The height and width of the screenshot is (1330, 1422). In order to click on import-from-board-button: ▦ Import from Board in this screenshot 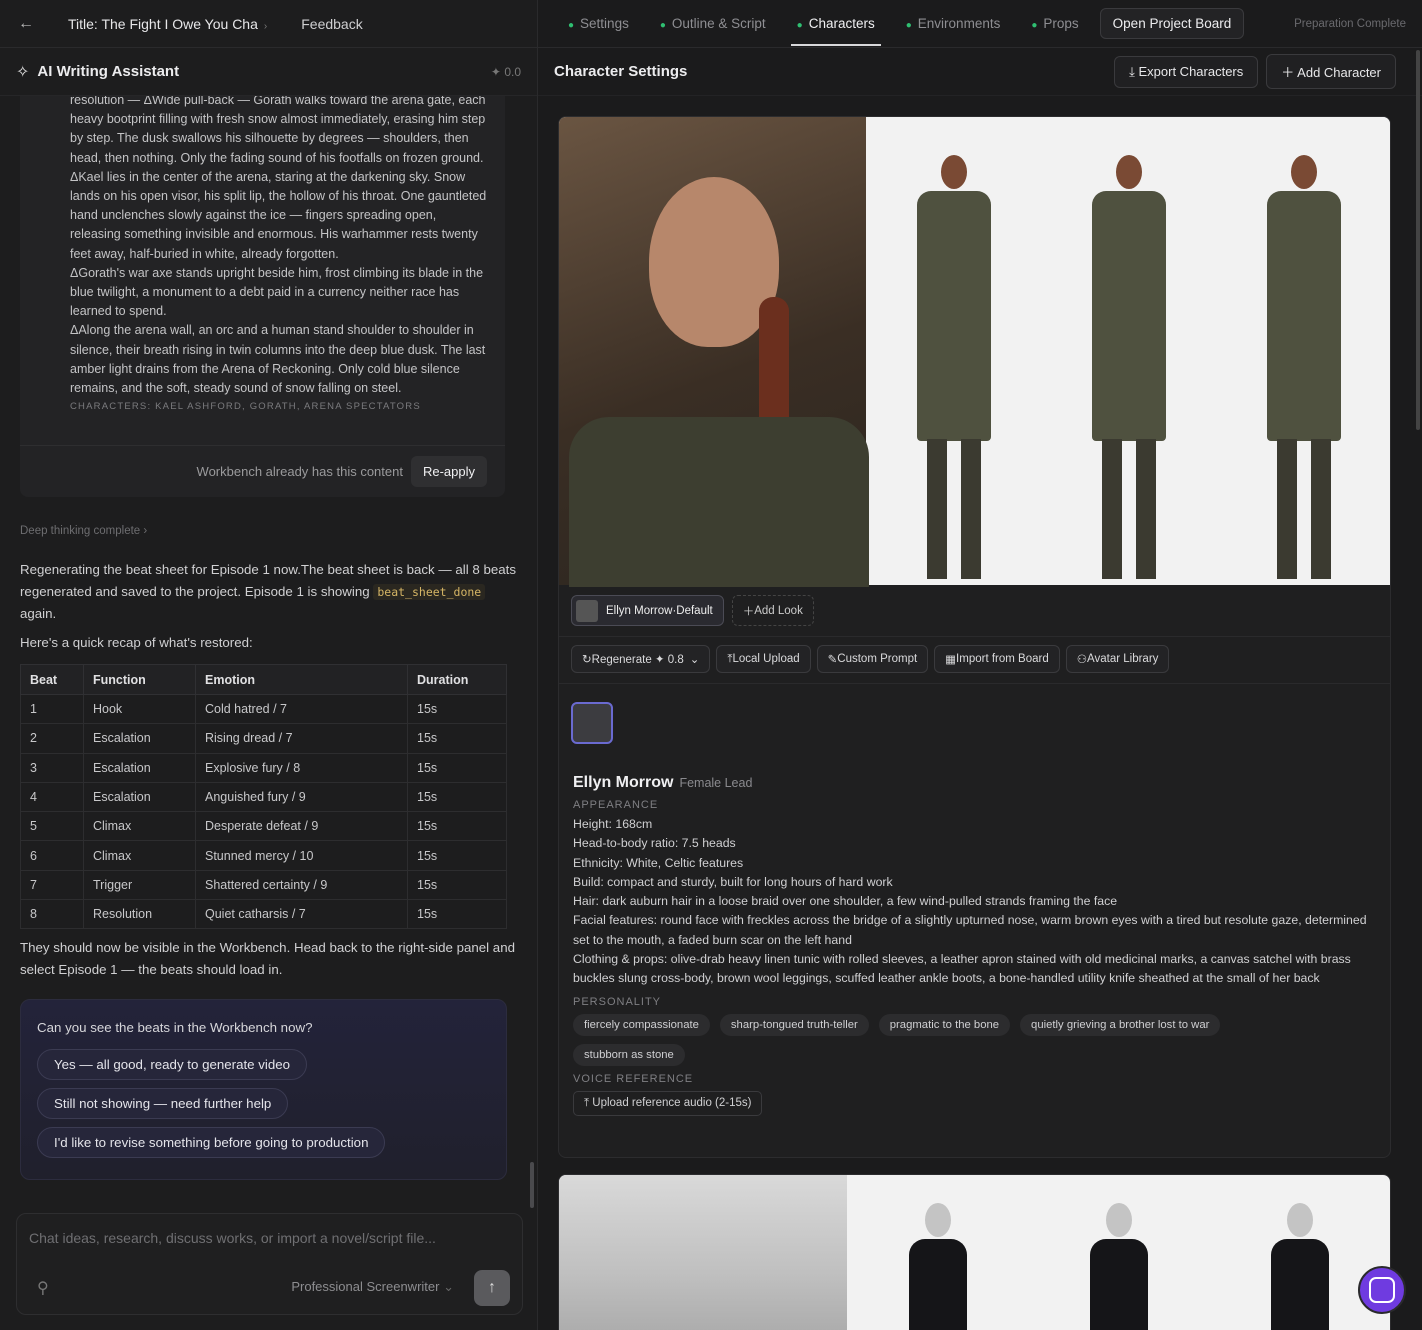, I will do `click(997, 659)`.